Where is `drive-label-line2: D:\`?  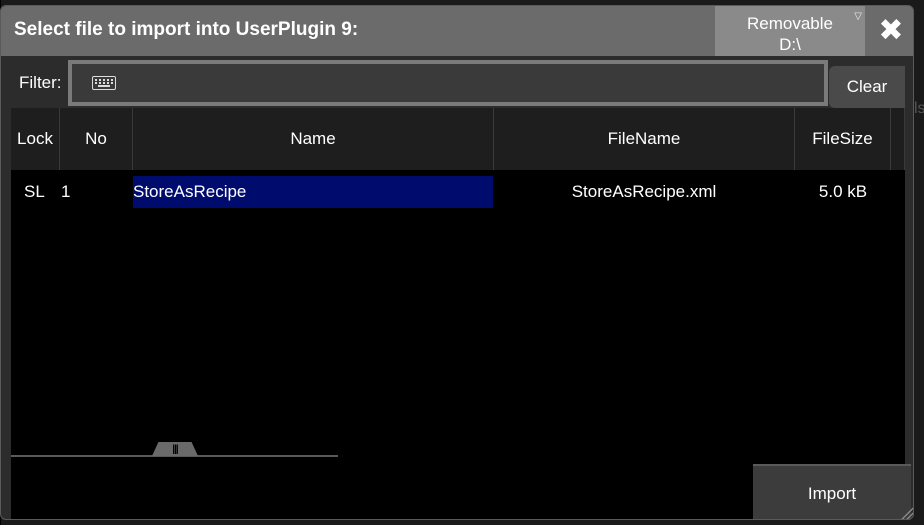 drive-label-line2: D:\ is located at coordinates (790, 44).